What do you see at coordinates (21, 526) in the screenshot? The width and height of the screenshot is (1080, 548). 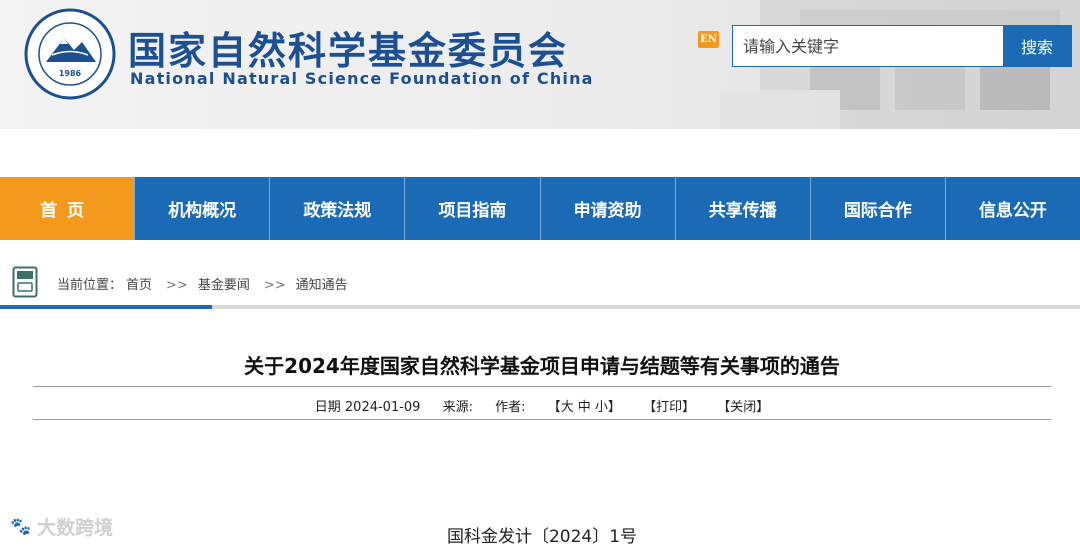 I see `watermark-paw-icon: 🐾` at bounding box center [21, 526].